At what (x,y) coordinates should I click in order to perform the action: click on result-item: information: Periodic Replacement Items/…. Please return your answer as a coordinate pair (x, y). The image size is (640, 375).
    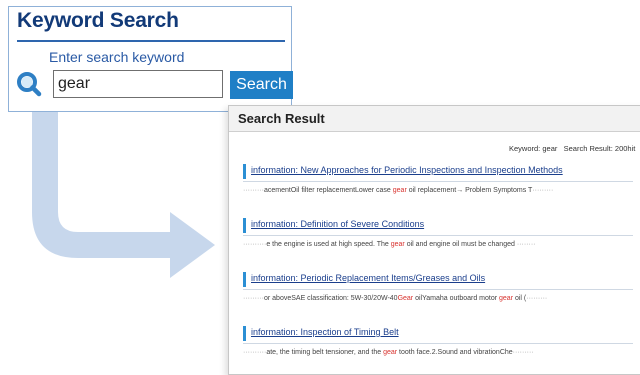
    Looking at the image, I should click on (434, 292).